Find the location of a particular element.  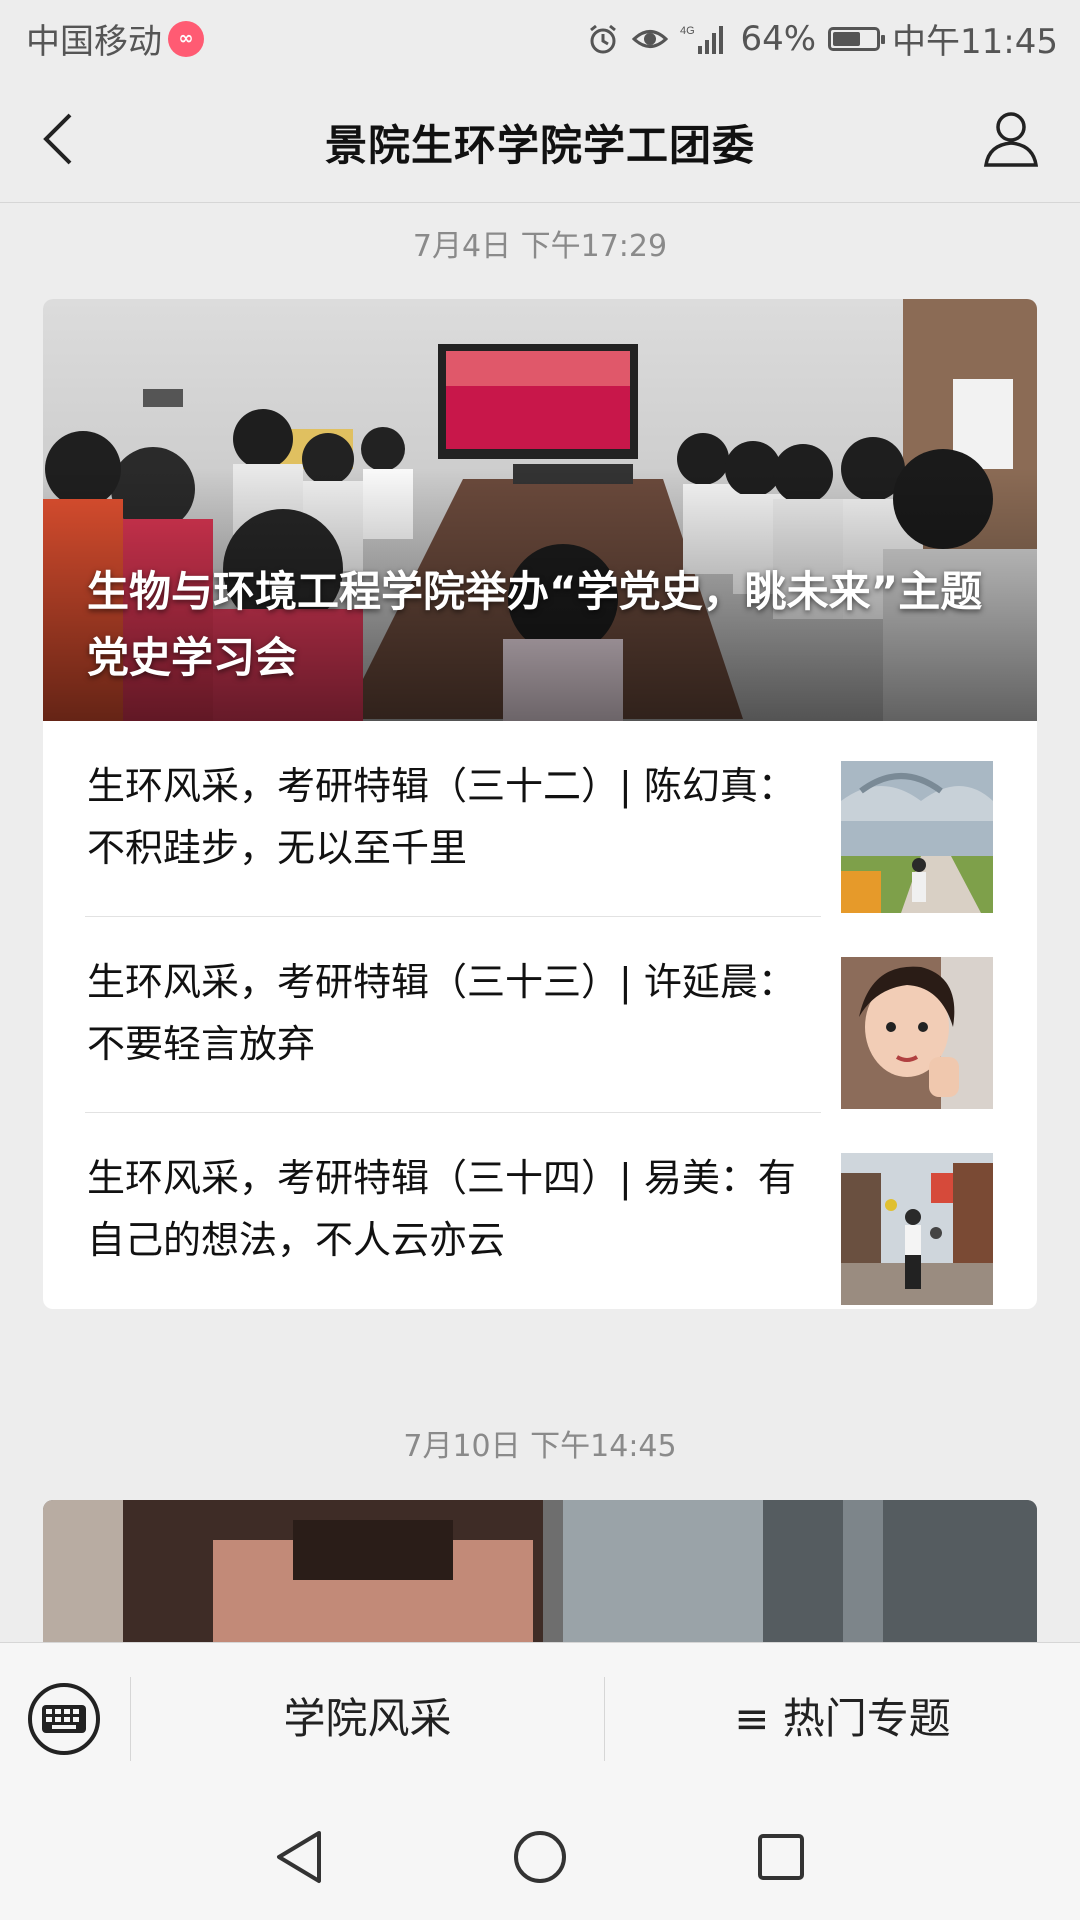

carrier-name: 中国移动 is located at coordinates (94, 42).